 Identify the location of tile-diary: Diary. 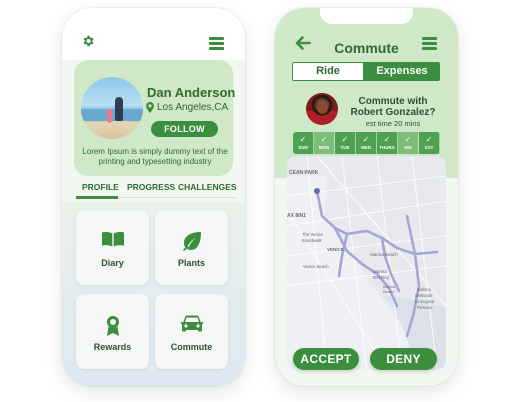
(112, 247).